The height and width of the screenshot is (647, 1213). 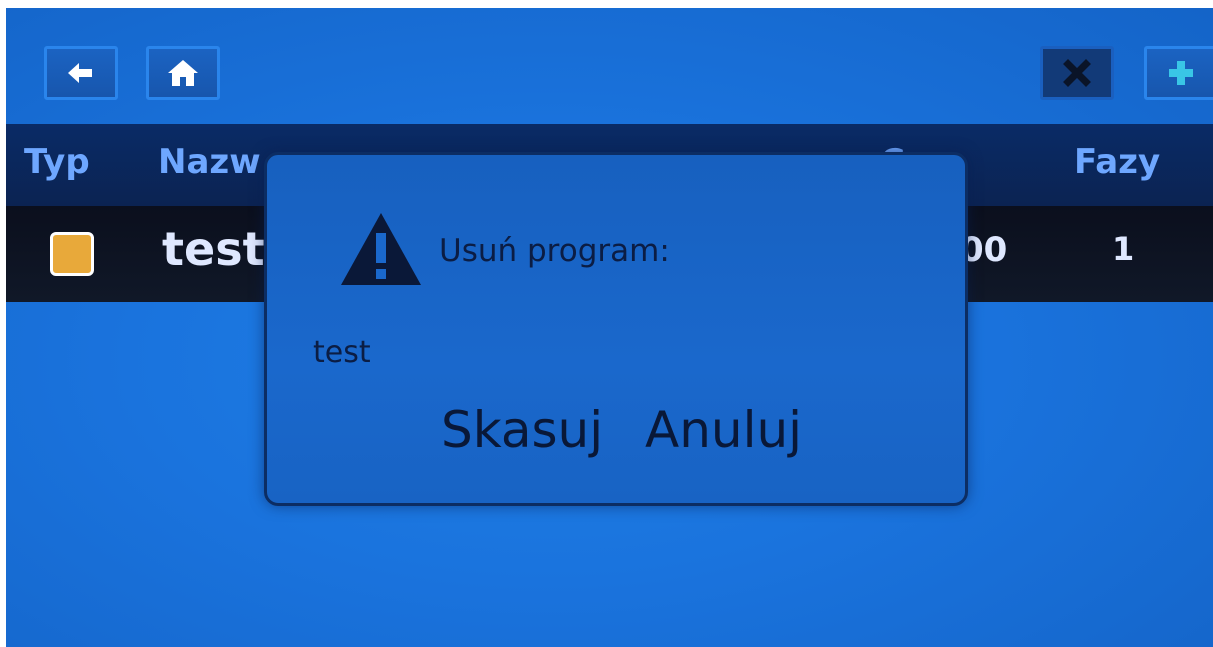 I want to click on delete-button, so click(x=1077, y=73).